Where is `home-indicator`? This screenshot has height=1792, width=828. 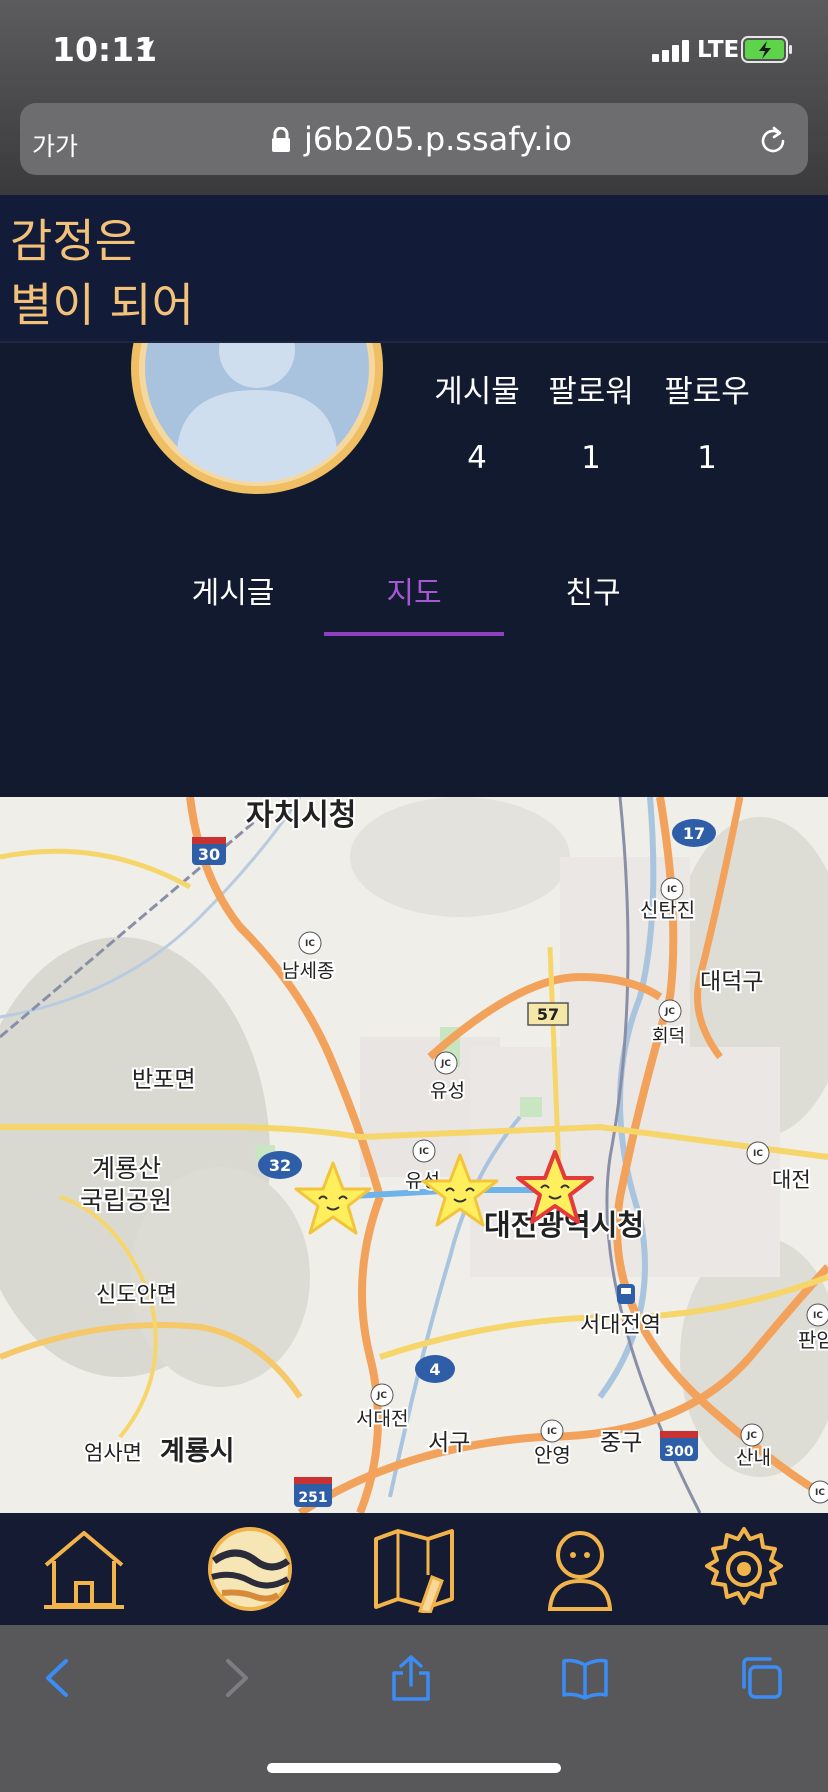
home-indicator is located at coordinates (414, 1768).